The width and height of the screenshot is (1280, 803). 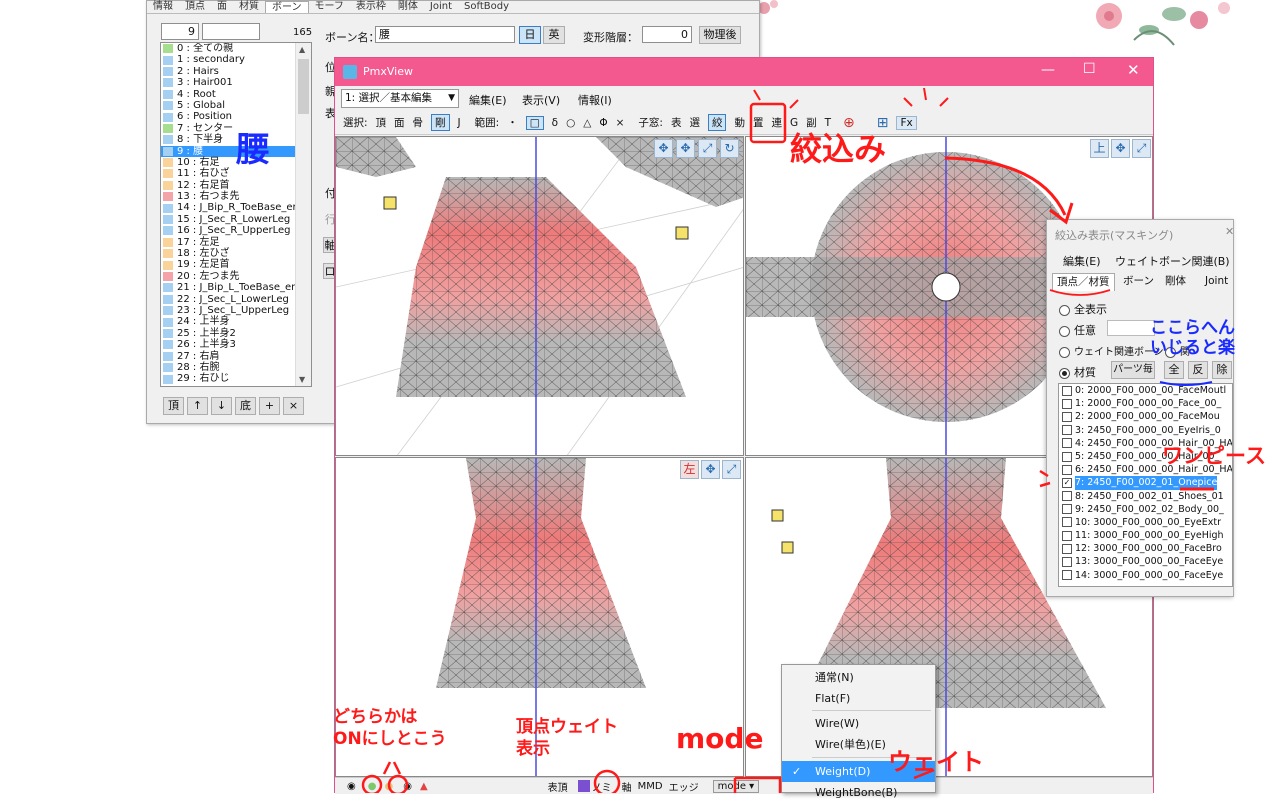 What do you see at coordinates (587, 123) in the screenshot?
I see `toolbar-range-4: △` at bounding box center [587, 123].